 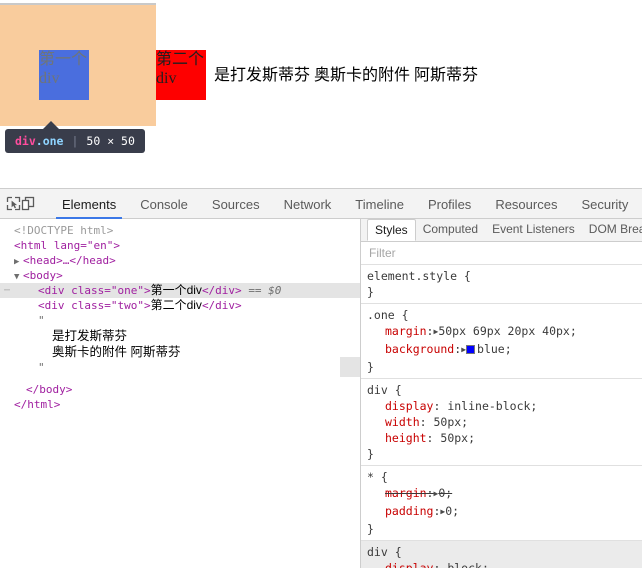 What do you see at coordinates (501, 253) in the screenshot?
I see `styles-filter-input: Filter` at bounding box center [501, 253].